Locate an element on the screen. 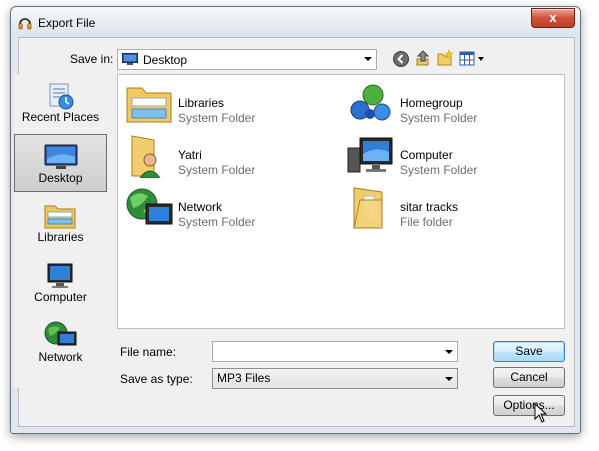 This screenshot has width=599, height=451. place-recent-places: Recent Places is located at coordinates (60, 103).